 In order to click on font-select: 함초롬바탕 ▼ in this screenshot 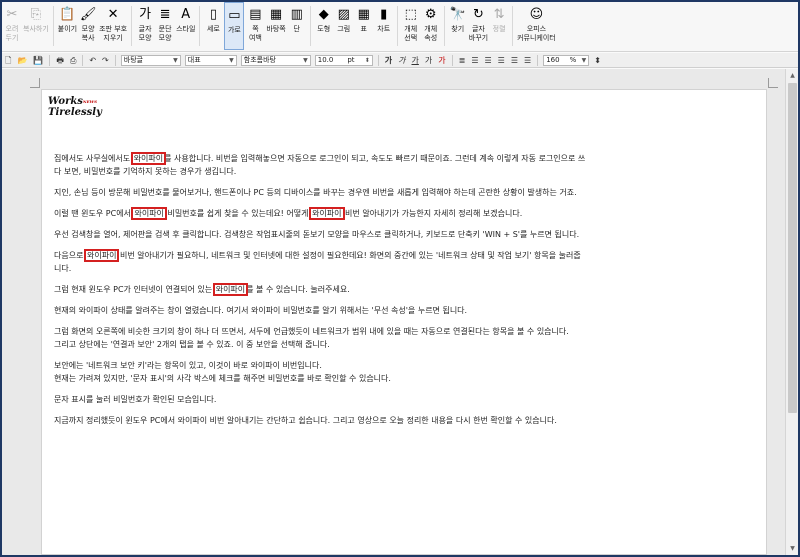, I will do `click(275, 60)`.